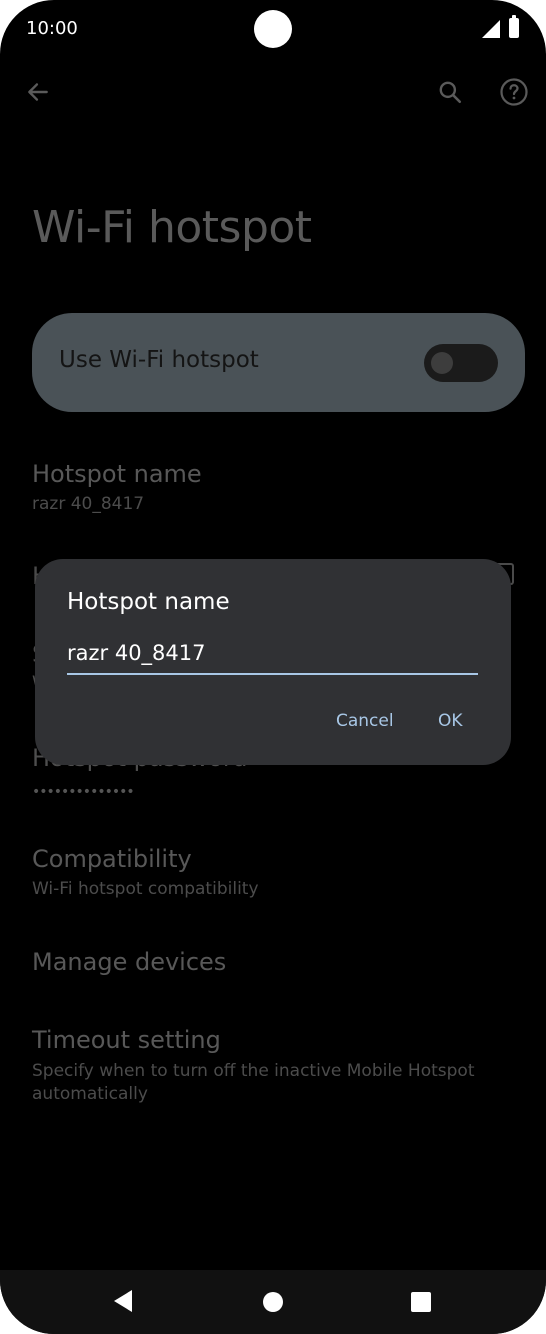 The image size is (546, 1334). What do you see at coordinates (514, 92) in the screenshot?
I see `help-icon` at bounding box center [514, 92].